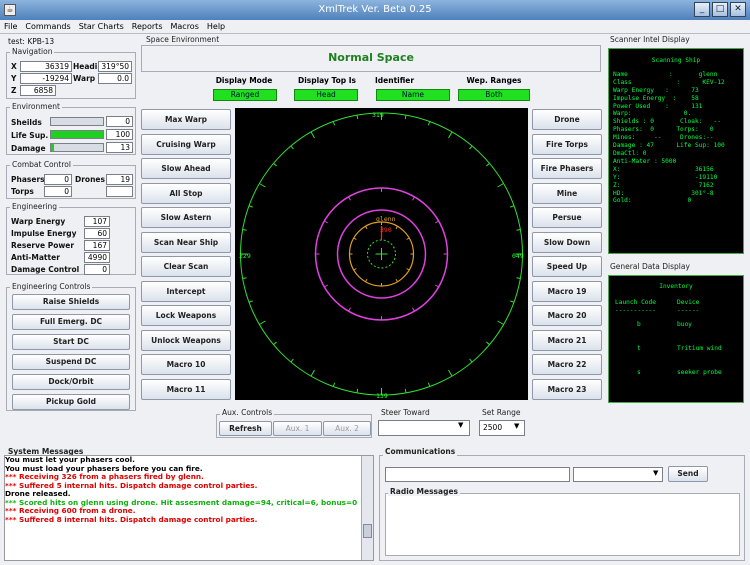 The width and height of the screenshot is (750, 565). Describe the element at coordinates (658, 106) in the screenshot. I see `scanner-line: Power Used : 131` at that location.